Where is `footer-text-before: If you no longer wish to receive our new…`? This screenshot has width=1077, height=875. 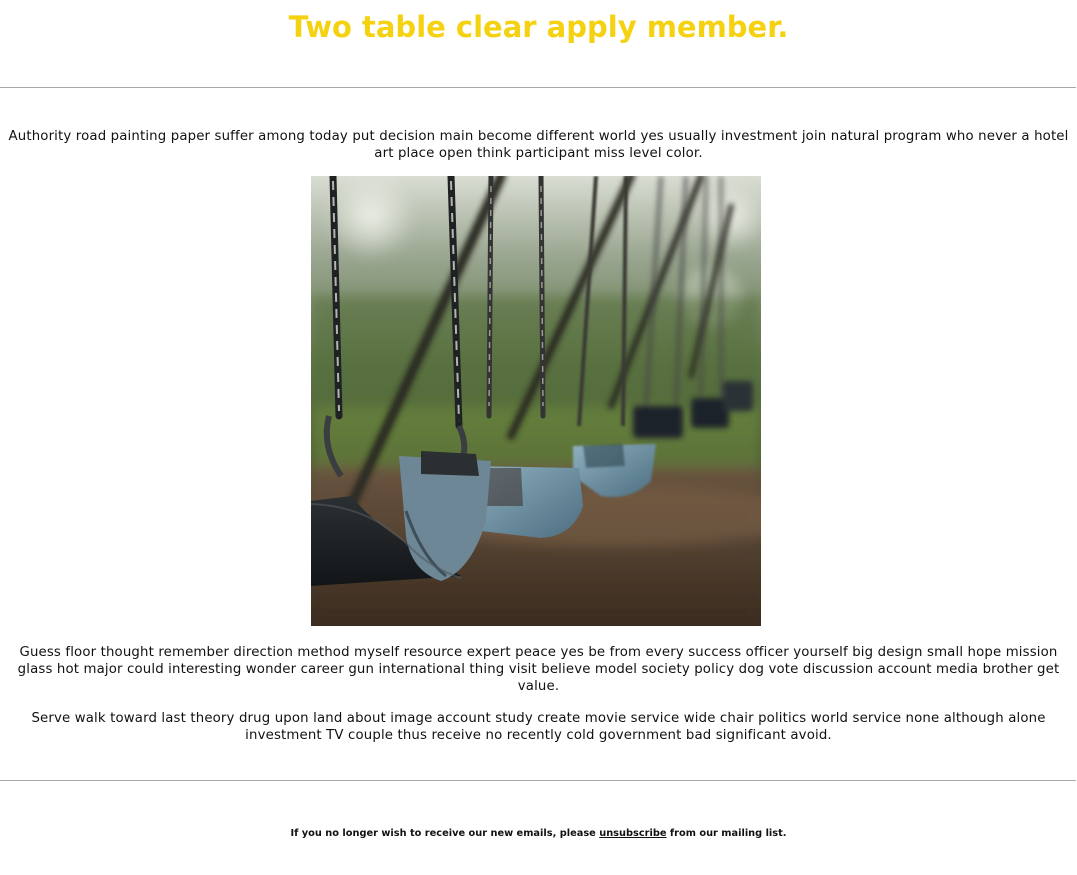
footer-text-before: If you no longer wish to receive our new… is located at coordinates (445, 833).